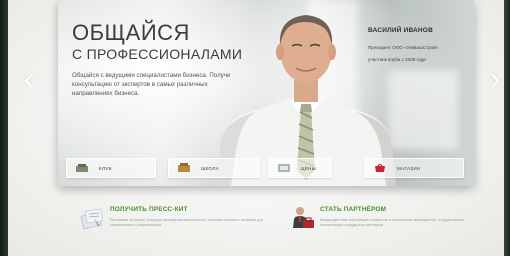  Describe the element at coordinates (353, 209) in the screenshot. I see `become-partner-title: СТАТЬ ПАРТНЁРОМ` at that location.